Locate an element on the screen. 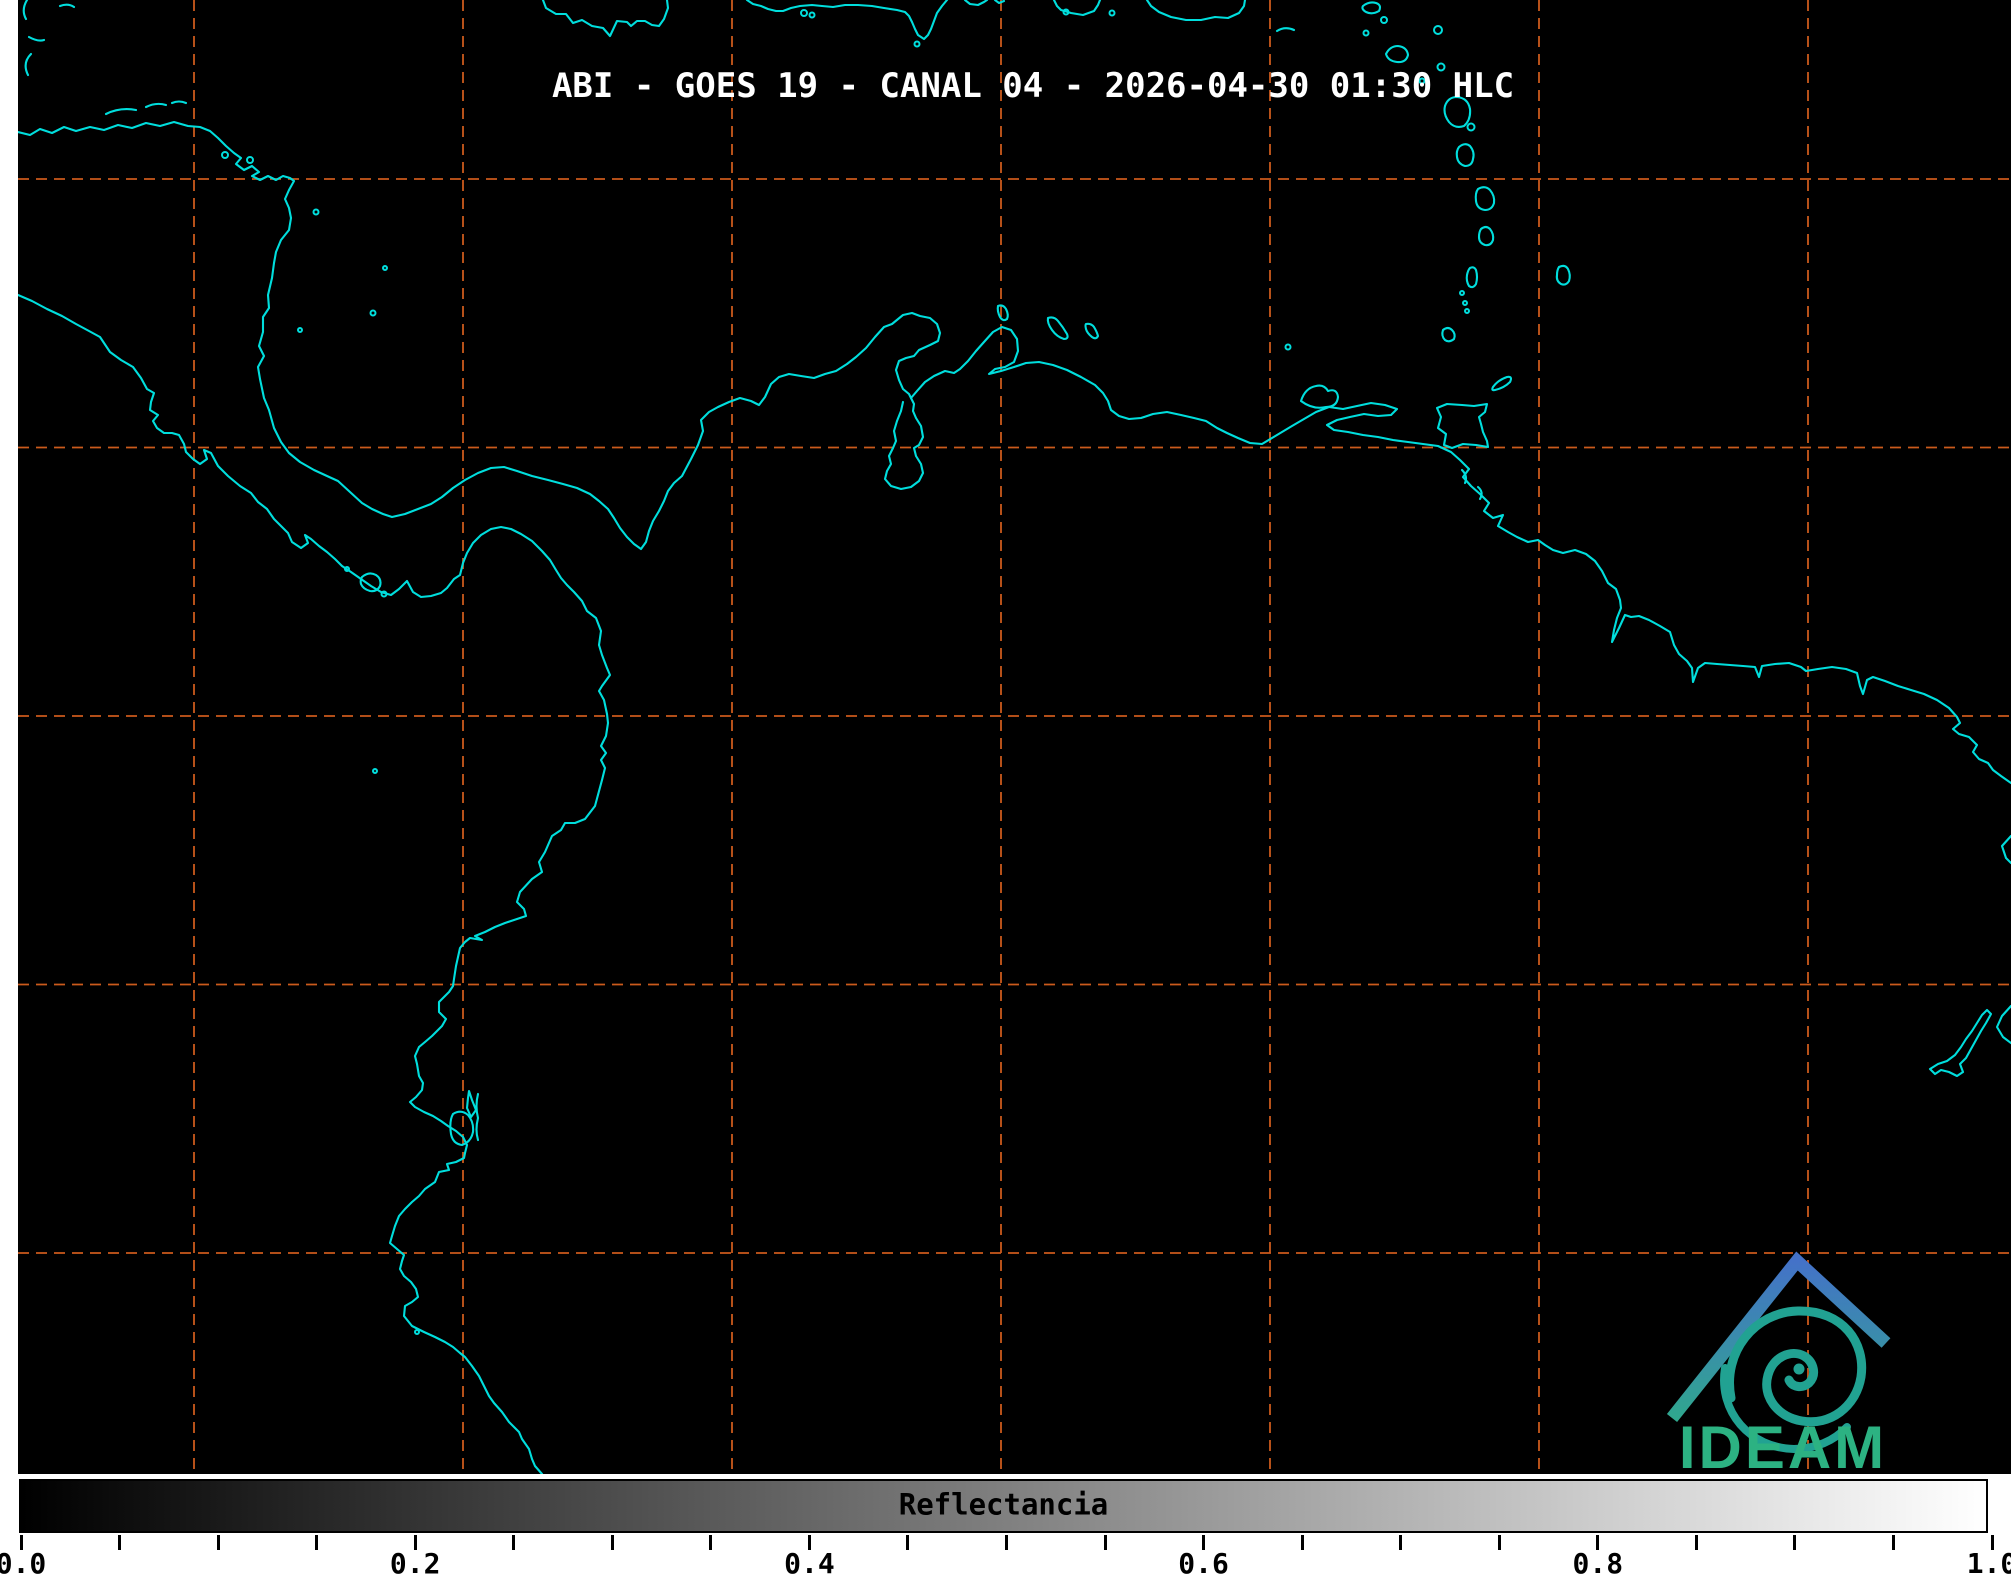 This screenshot has width=2011, height=1577. colorbar-tick-label: 1.0 is located at coordinates (1988, 1562).